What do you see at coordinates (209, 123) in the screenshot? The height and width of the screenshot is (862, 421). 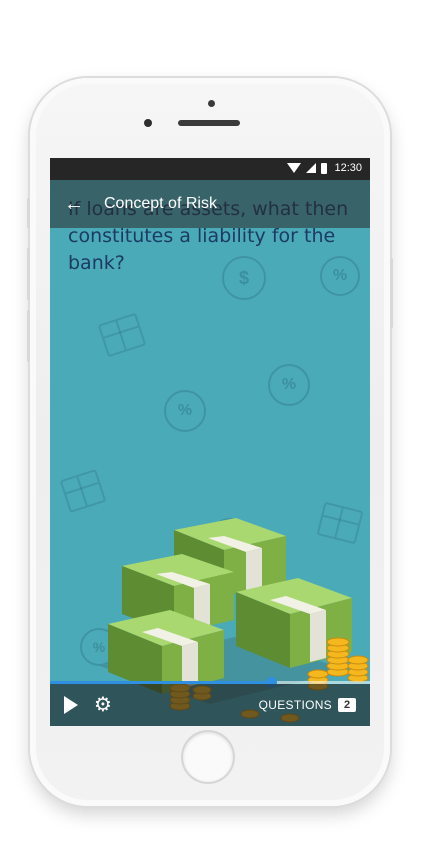 I see `earpiece-speaker` at bounding box center [209, 123].